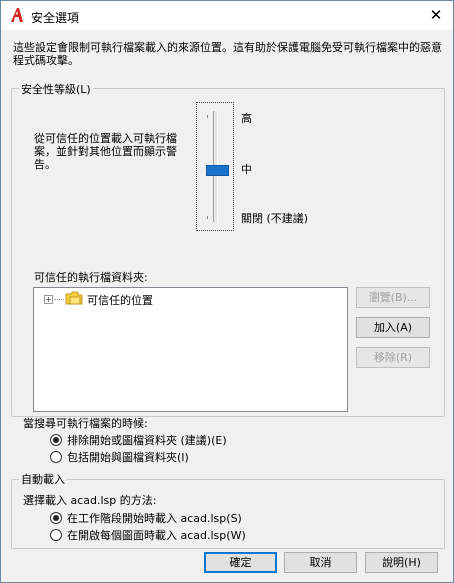  Describe the element at coordinates (56, 457) in the screenshot. I see `include-folders-radio` at that location.